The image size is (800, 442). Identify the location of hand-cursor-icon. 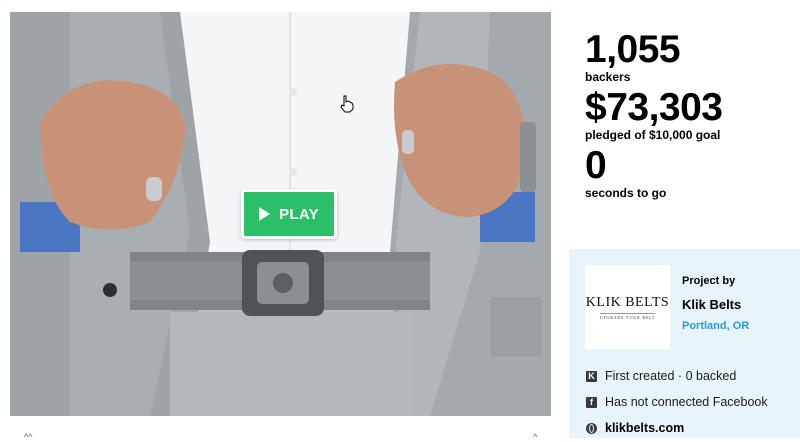
(347, 106).